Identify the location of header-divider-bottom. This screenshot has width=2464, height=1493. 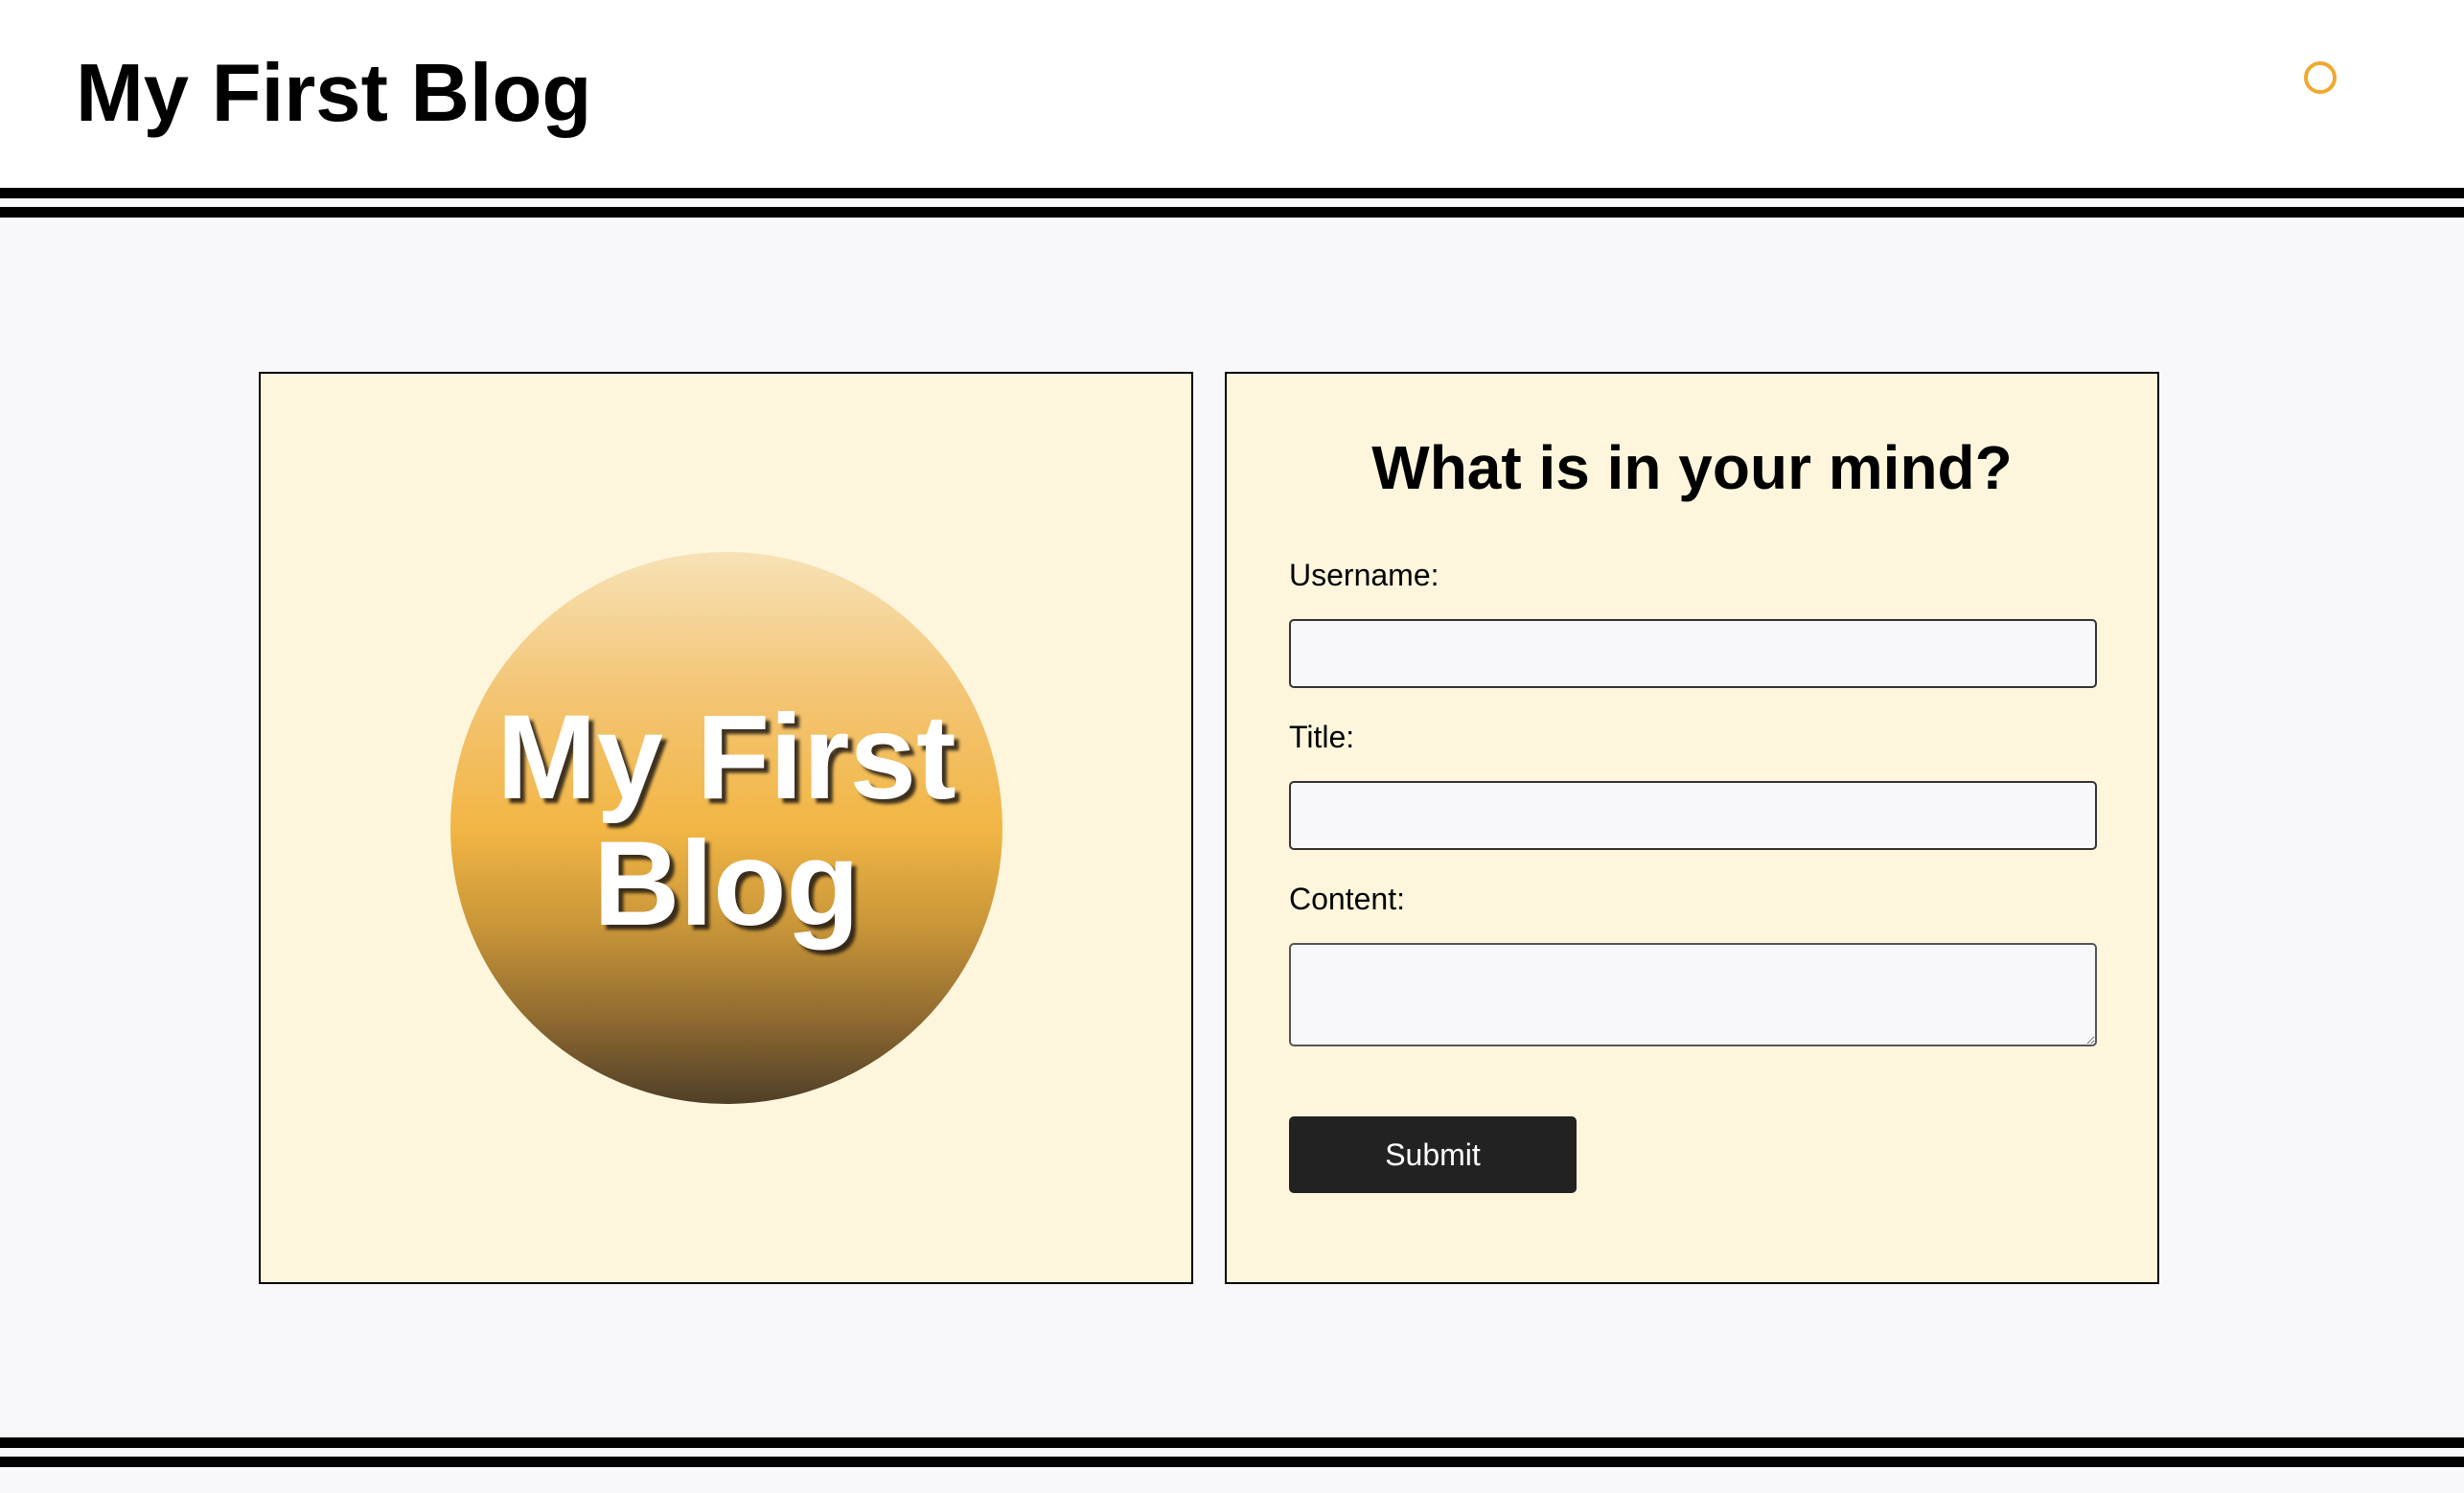
(1232, 212).